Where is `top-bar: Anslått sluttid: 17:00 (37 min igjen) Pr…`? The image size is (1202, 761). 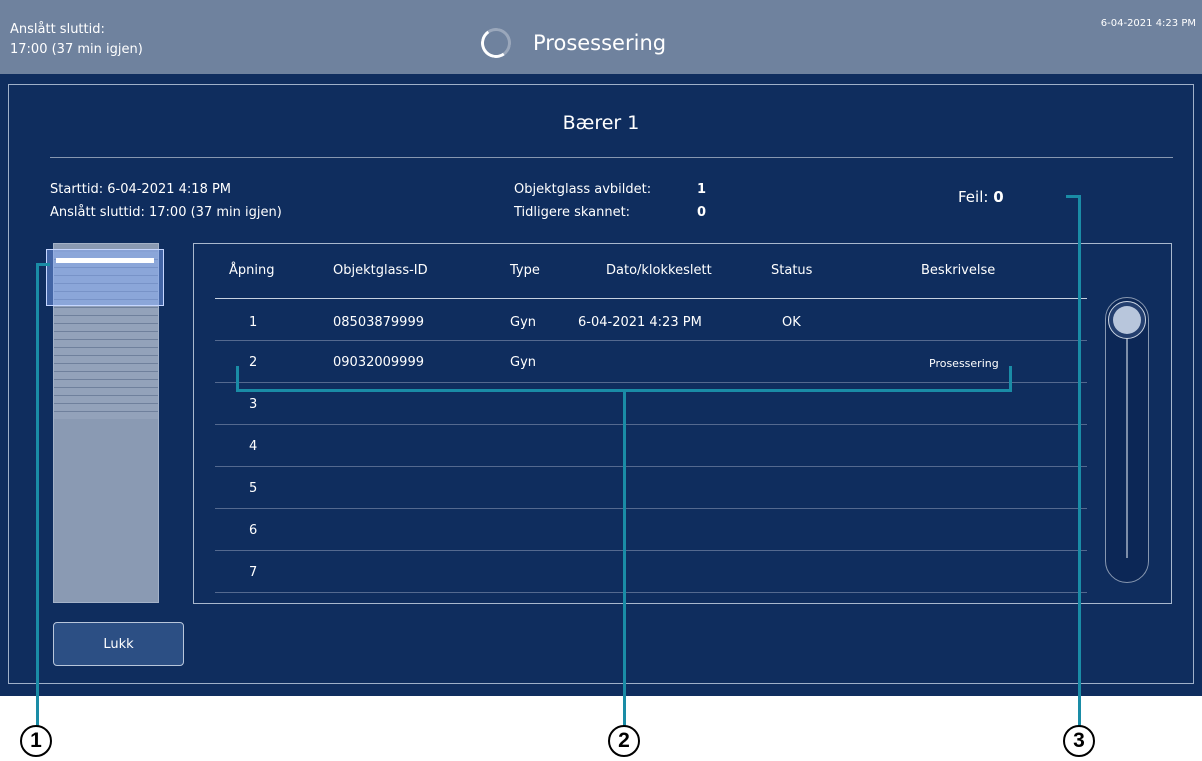
top-bar: Anslått sluttid: 17:00 (37 min igjen) Pr… is located at coordinates (601, 37).